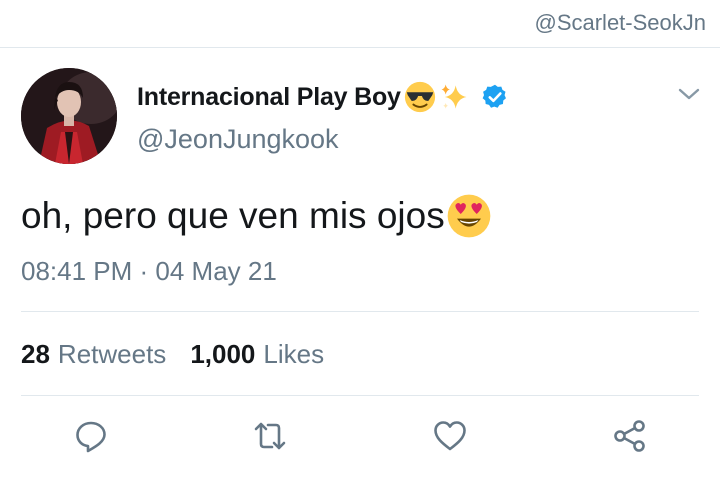 The image size is (720, 490). What do you see at coordinates (223, 354) in the screenshot?
I see `likes-count: 1,000` at bounding box center [223, 354].